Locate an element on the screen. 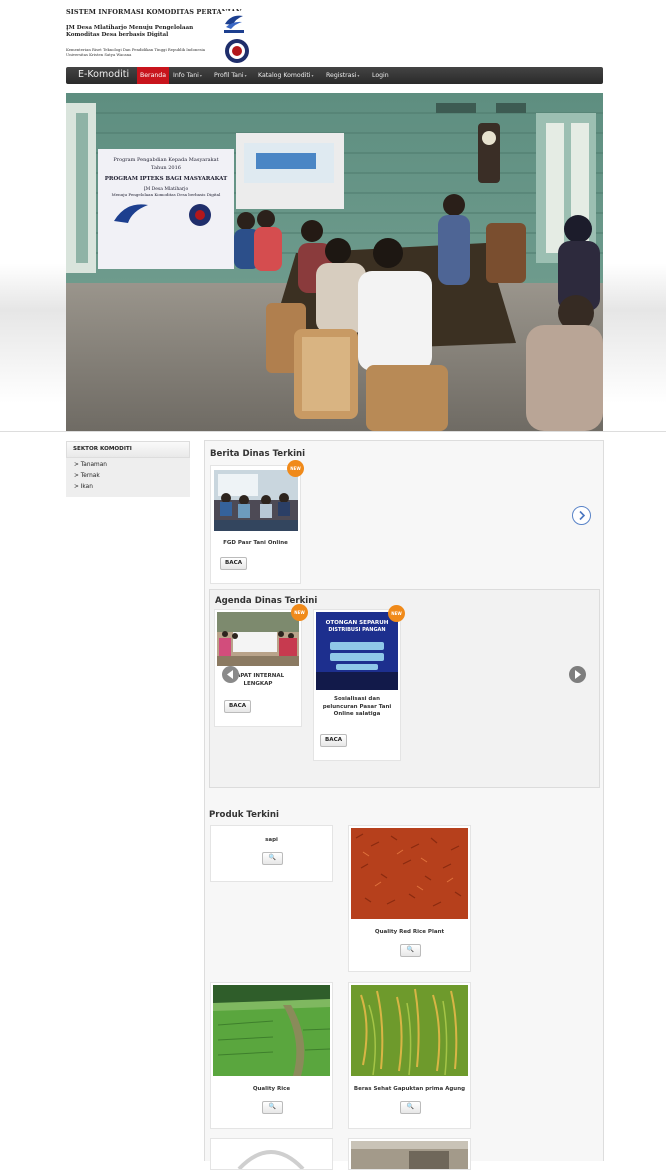  svg-text: PROGRAM IPTEKS BAGI MASYARAKAT is located at coordinates (166, 179).